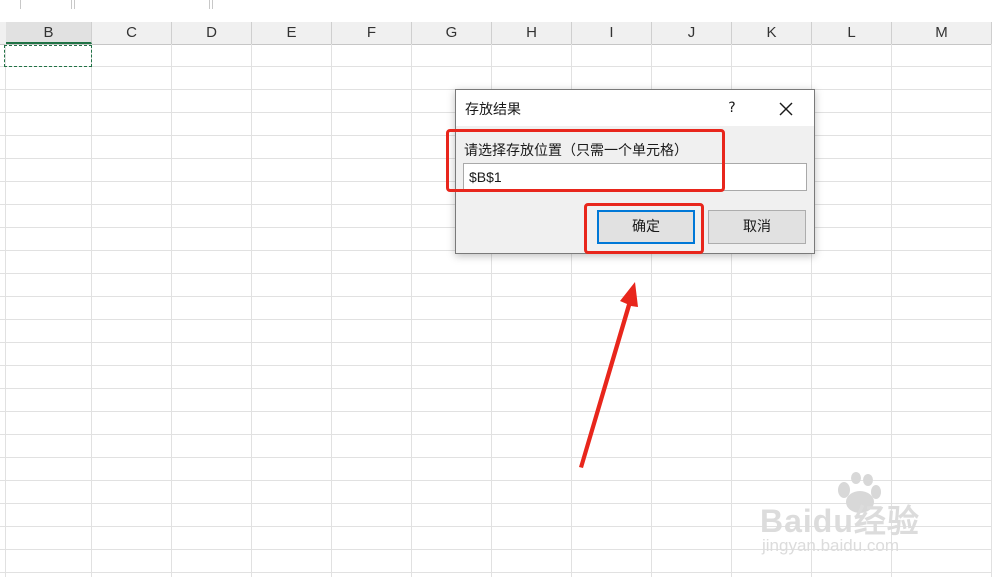 The height and width of the screenshot is (577, 992). What do you see at coordinates (635, 108) in the screenshot?
I see `dialog-titlebar: 存放结果 ?` at bounding box center [635, 108].